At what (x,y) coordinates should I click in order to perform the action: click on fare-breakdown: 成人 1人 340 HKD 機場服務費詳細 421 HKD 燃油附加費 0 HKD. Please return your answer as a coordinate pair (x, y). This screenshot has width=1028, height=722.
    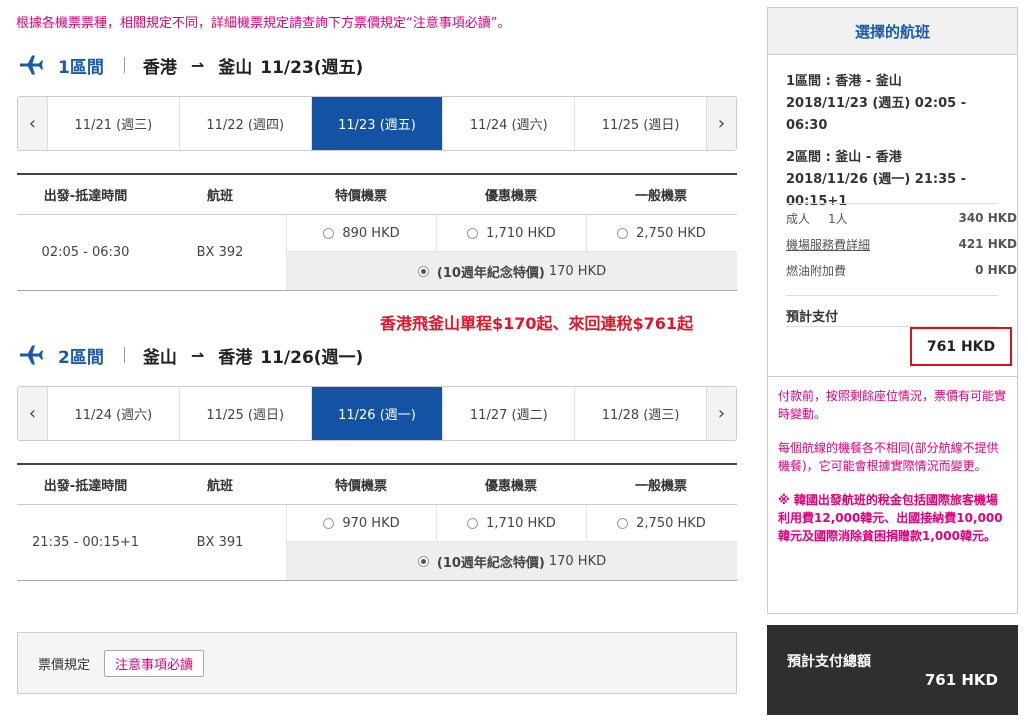
    Looking at the image, I should click on (901, 244).